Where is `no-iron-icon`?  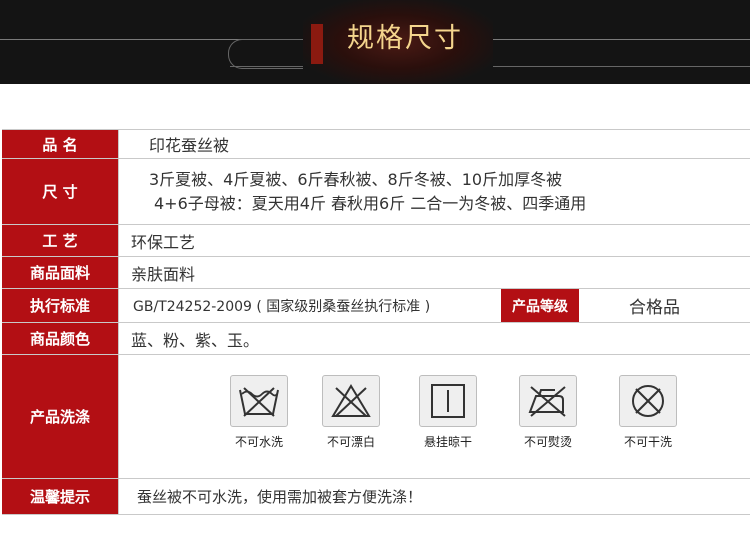
no-iron-icon is located at coordinates (548, 401).